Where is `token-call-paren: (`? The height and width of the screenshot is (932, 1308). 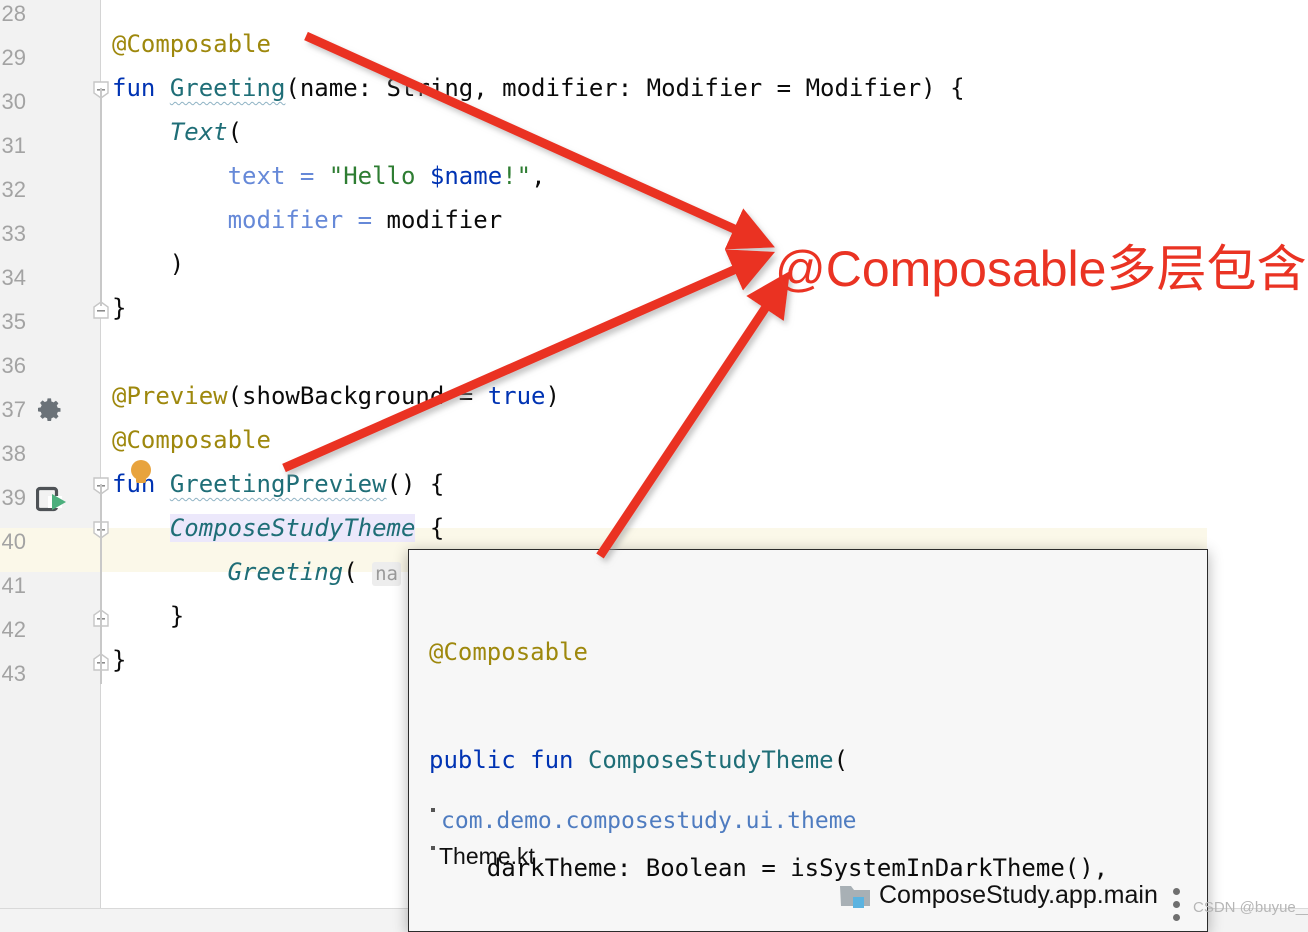 token-call-paren: ( is located at coordinates (350, 572).